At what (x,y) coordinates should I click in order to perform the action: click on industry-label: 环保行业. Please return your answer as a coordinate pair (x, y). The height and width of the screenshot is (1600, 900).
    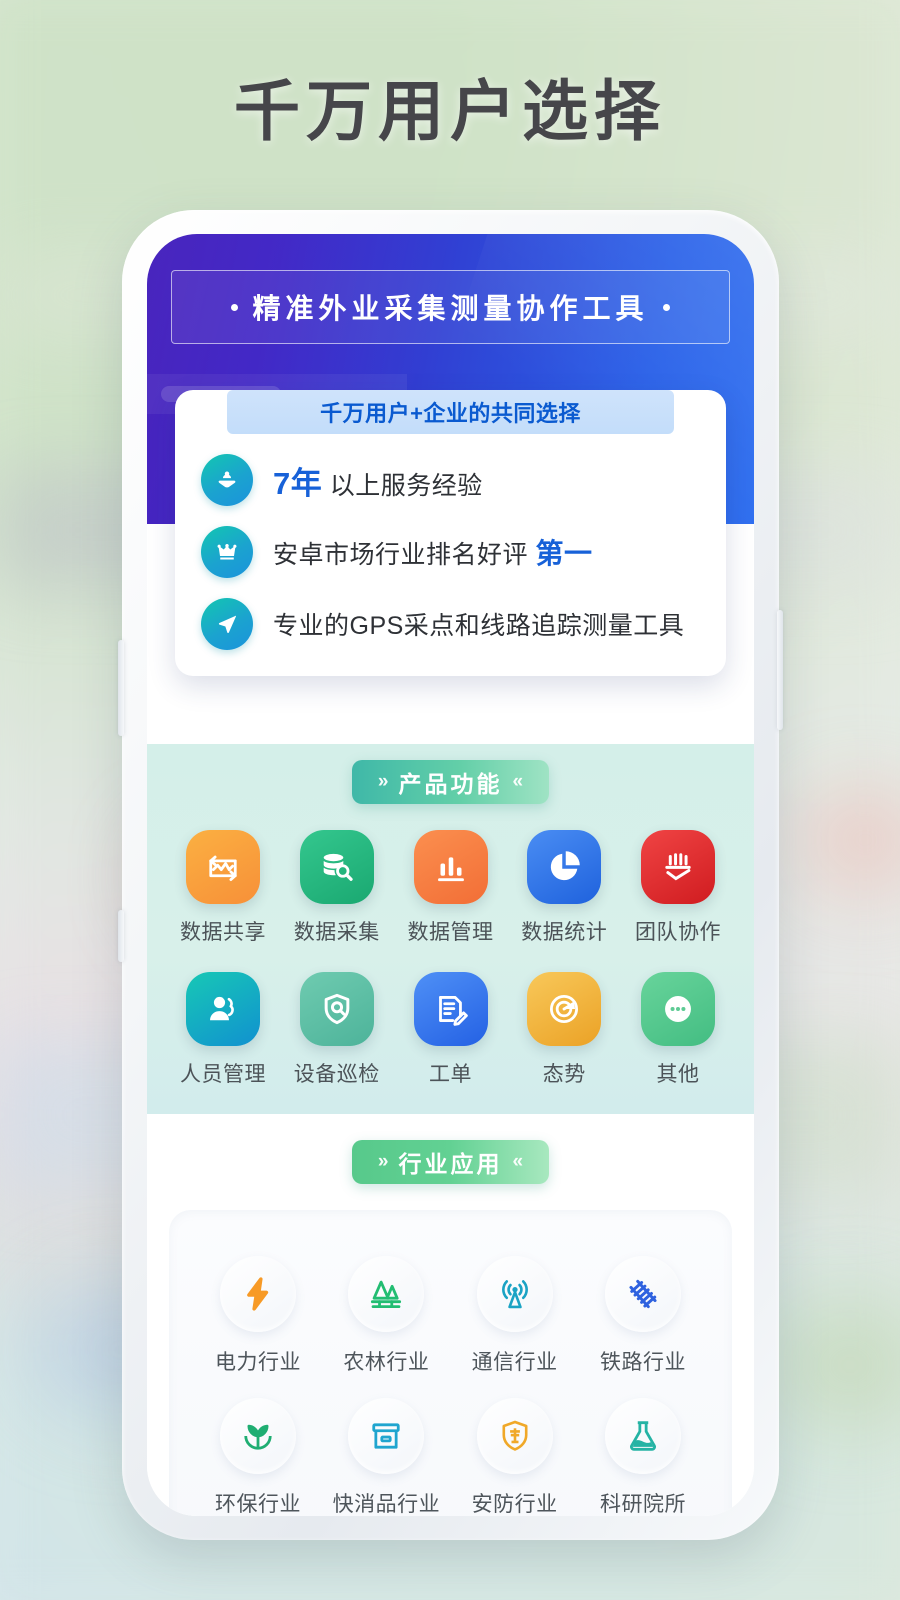
    Looking at the image, I should click on (258, 1504).